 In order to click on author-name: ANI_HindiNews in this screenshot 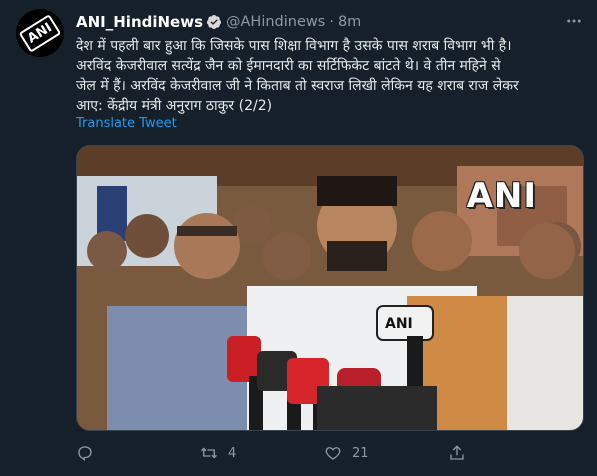, I will do `click(139, 22)`.